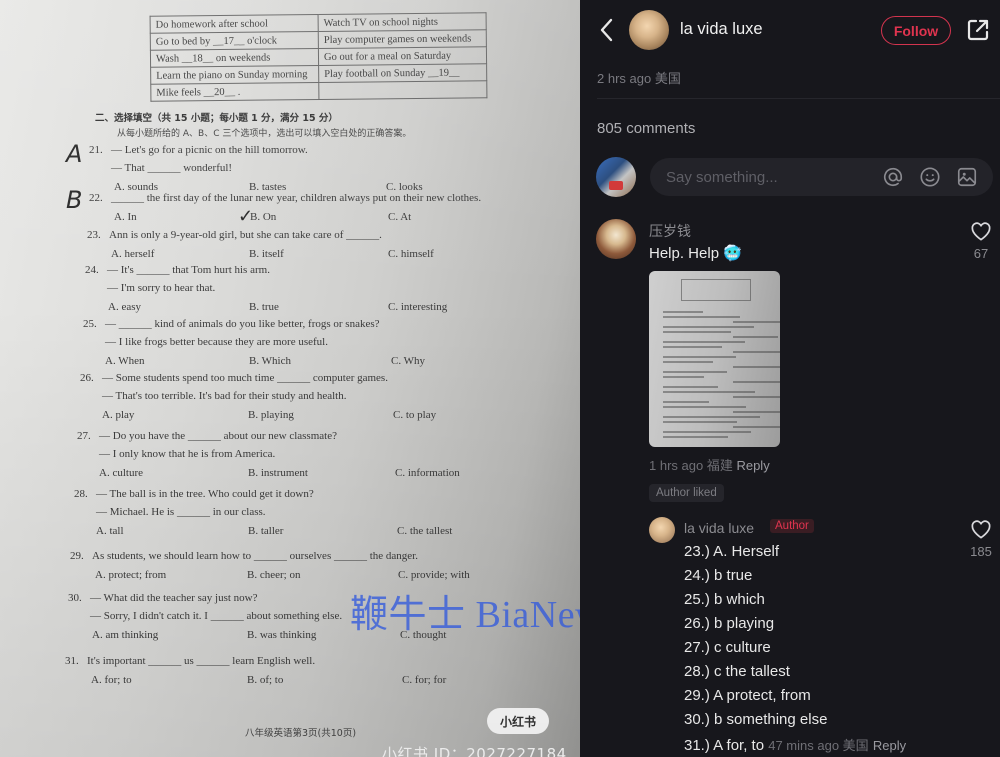 Image resolution: width=1000 pixels, height=757 pixels. I want to click on page-footer: 八年级英语第3页(共10页), so click(301, 733).